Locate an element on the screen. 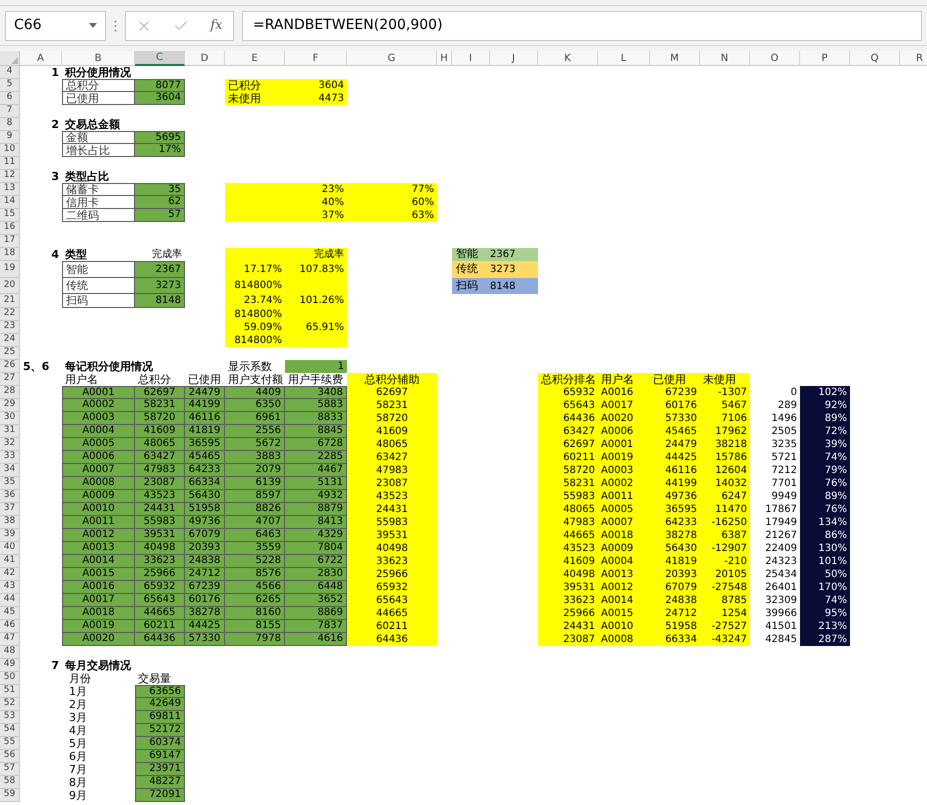  row-header: 9 is located at coordinates (10, 137).